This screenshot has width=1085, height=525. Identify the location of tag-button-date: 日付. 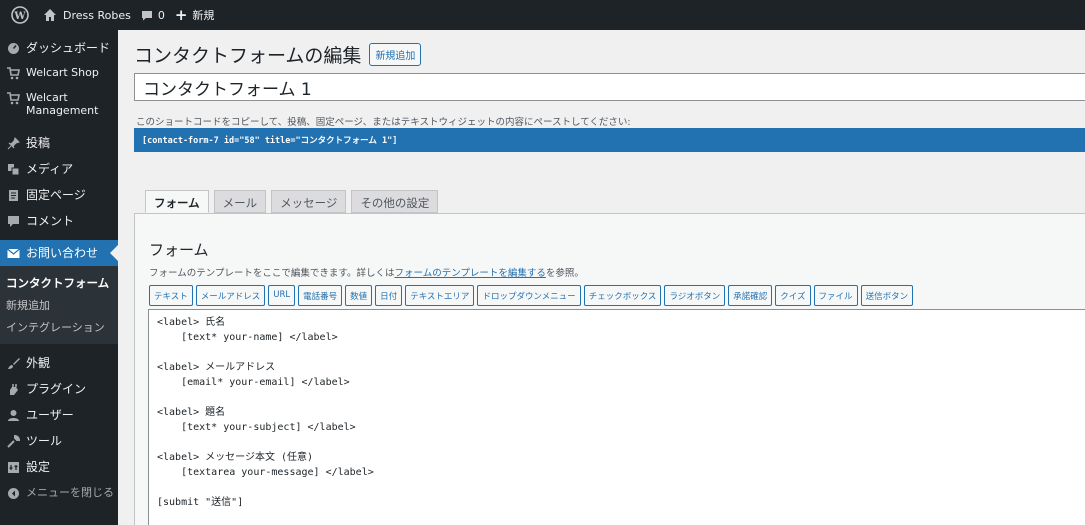
(389, 295).